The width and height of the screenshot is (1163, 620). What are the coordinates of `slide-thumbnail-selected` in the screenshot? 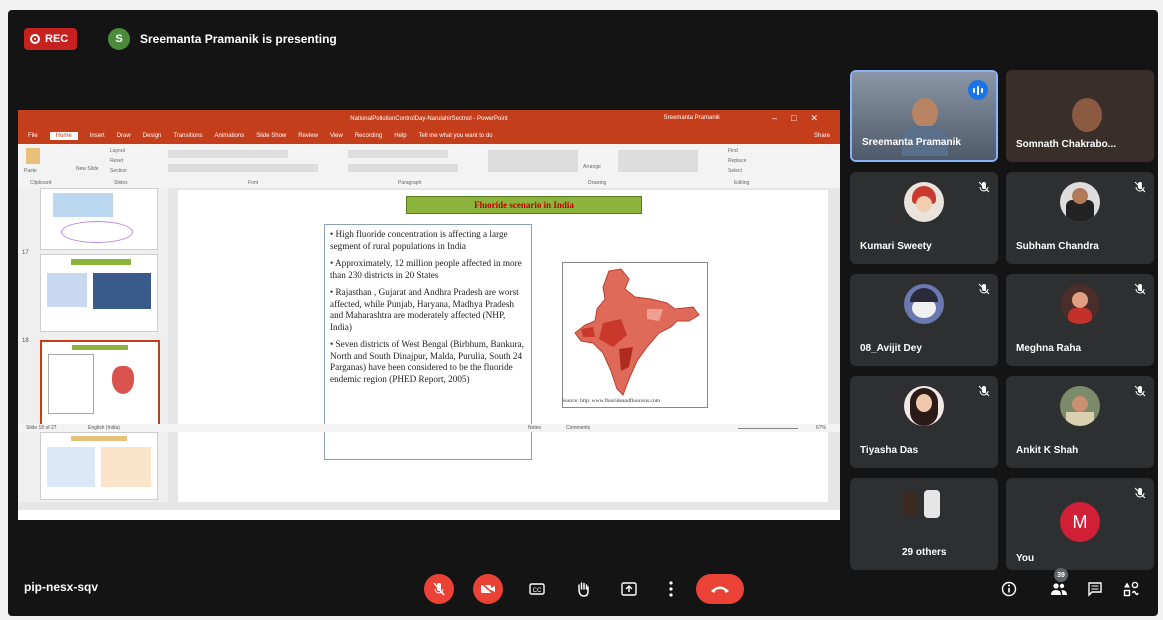 It's located at (100, 383).